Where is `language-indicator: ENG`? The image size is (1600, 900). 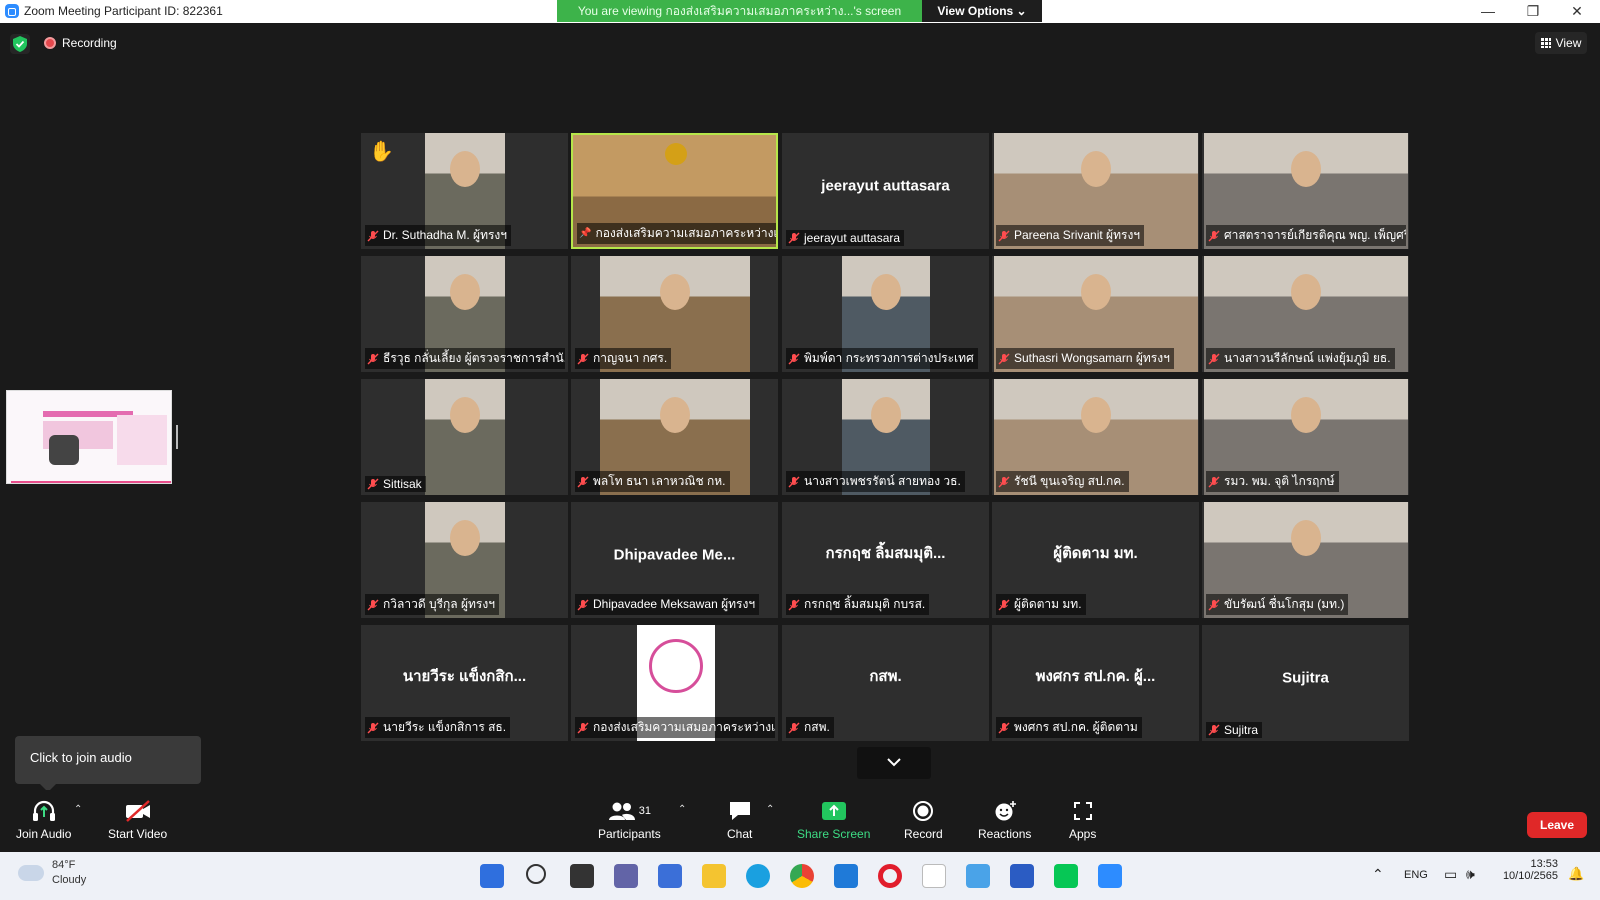 language-indicator: ENG is located at coordinates (1416, 875).